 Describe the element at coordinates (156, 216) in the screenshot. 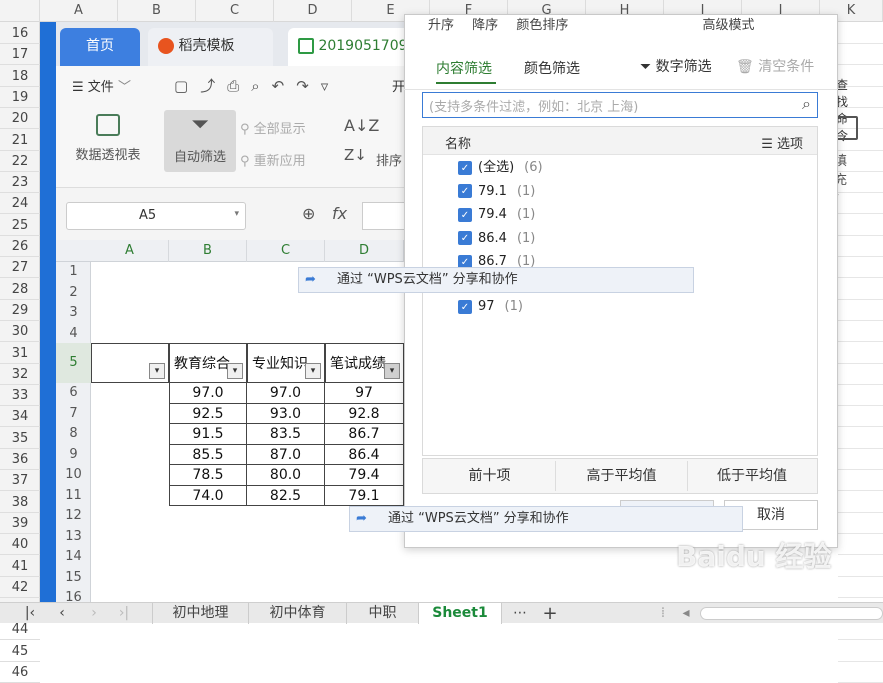

I see `name-box: A5 ▾` at that location.